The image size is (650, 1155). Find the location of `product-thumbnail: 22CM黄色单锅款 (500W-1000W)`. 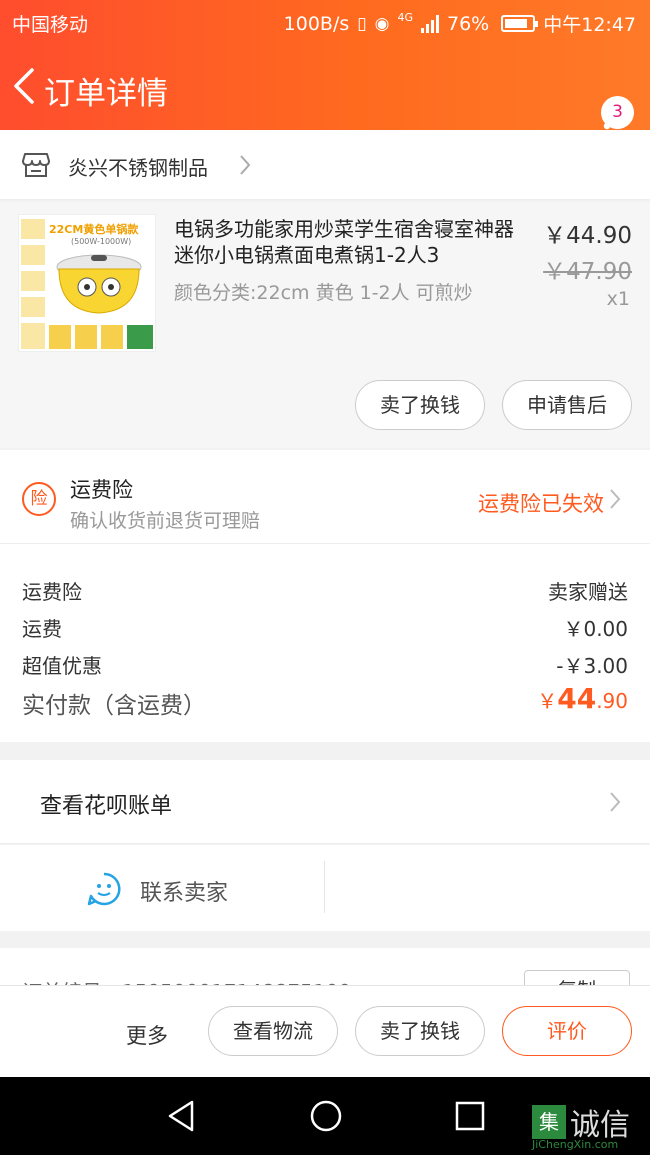

product-thumbnail: 22CM黄色单锅款 (500W-1000W) is located at coordinates (87, 283).